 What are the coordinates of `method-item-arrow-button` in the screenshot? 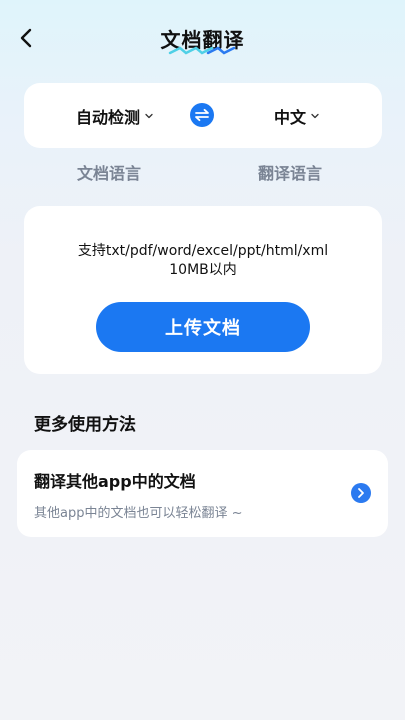 It's located at (361, 493).